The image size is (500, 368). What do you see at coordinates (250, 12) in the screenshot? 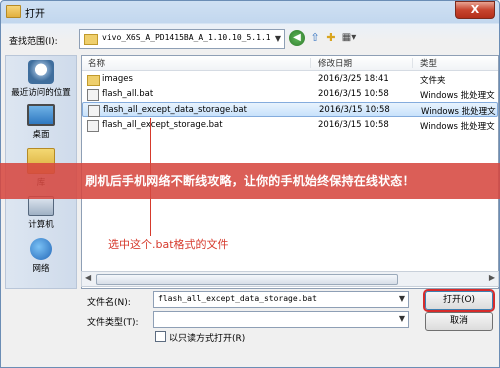
I see `title-bar: 打开 X` at bounding box center [250, 12].